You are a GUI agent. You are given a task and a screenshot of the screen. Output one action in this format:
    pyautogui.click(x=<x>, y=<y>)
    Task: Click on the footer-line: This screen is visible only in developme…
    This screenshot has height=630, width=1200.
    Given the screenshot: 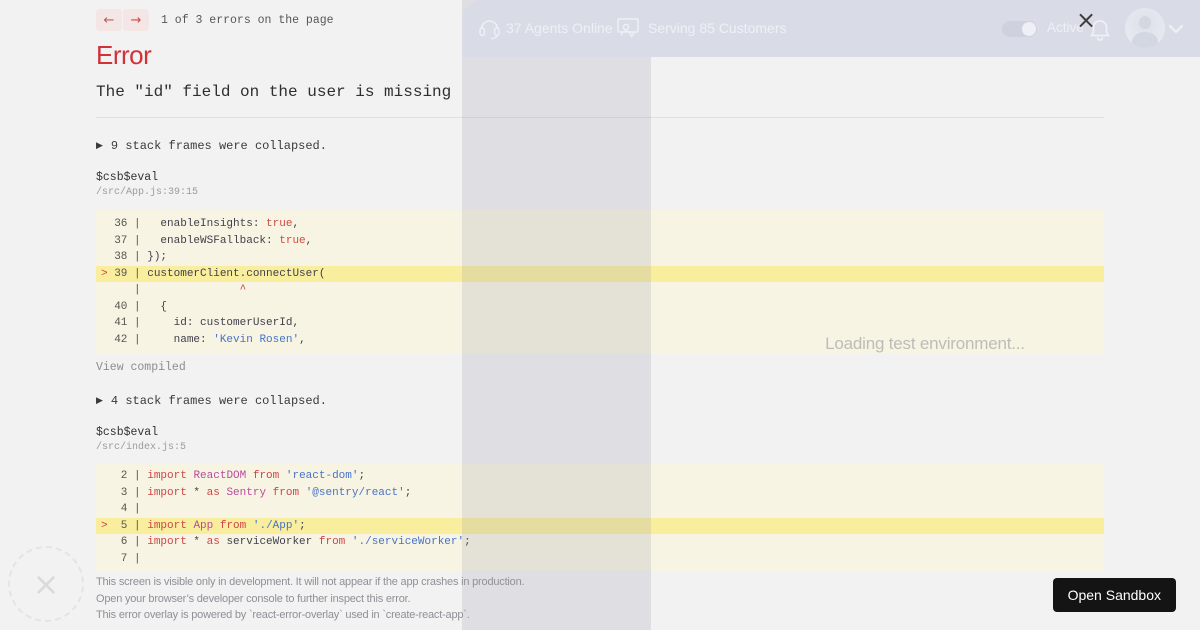 What is the action you would take?
    pyautogui.click(x=310, y=582)
    